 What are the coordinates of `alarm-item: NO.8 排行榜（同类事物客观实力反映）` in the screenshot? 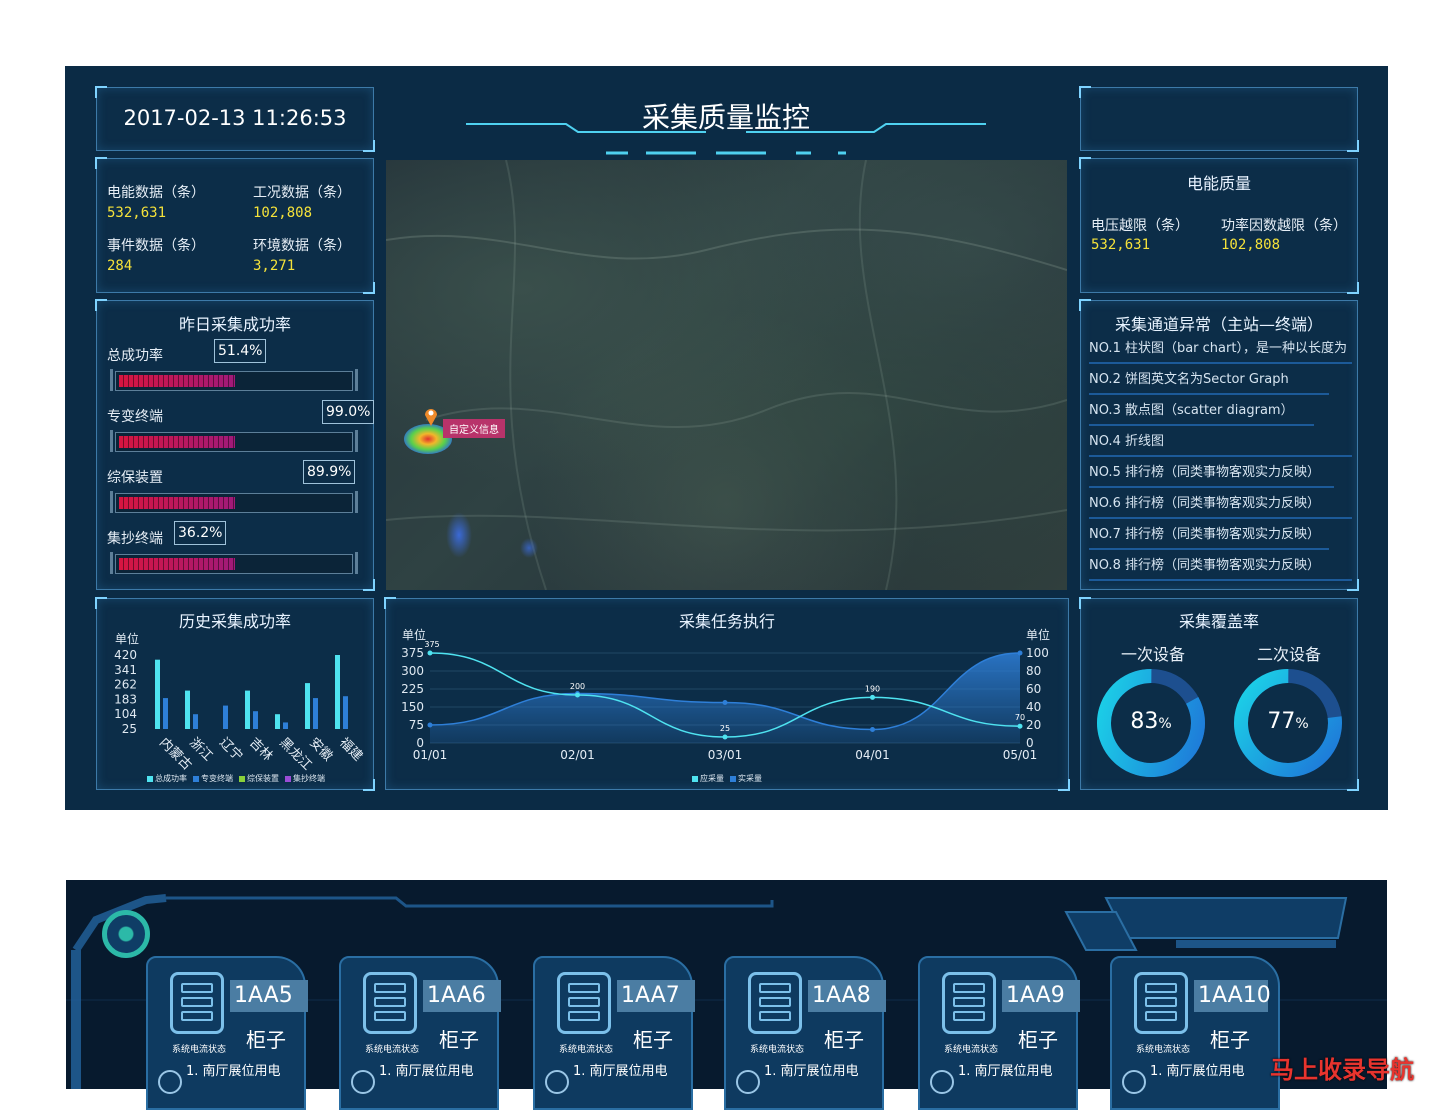 It's located at (1220, 567).